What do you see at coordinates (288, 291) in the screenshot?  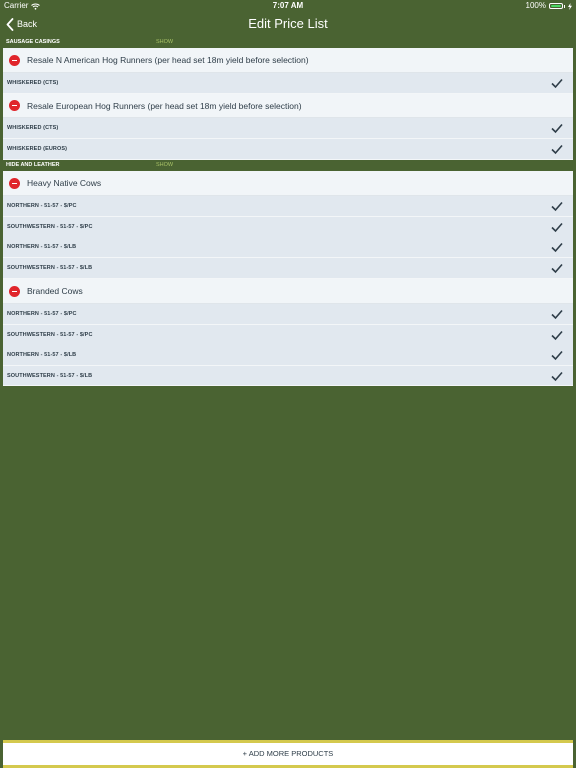 I see `product-row: Branded Cows` at bounding box center [288, 291].